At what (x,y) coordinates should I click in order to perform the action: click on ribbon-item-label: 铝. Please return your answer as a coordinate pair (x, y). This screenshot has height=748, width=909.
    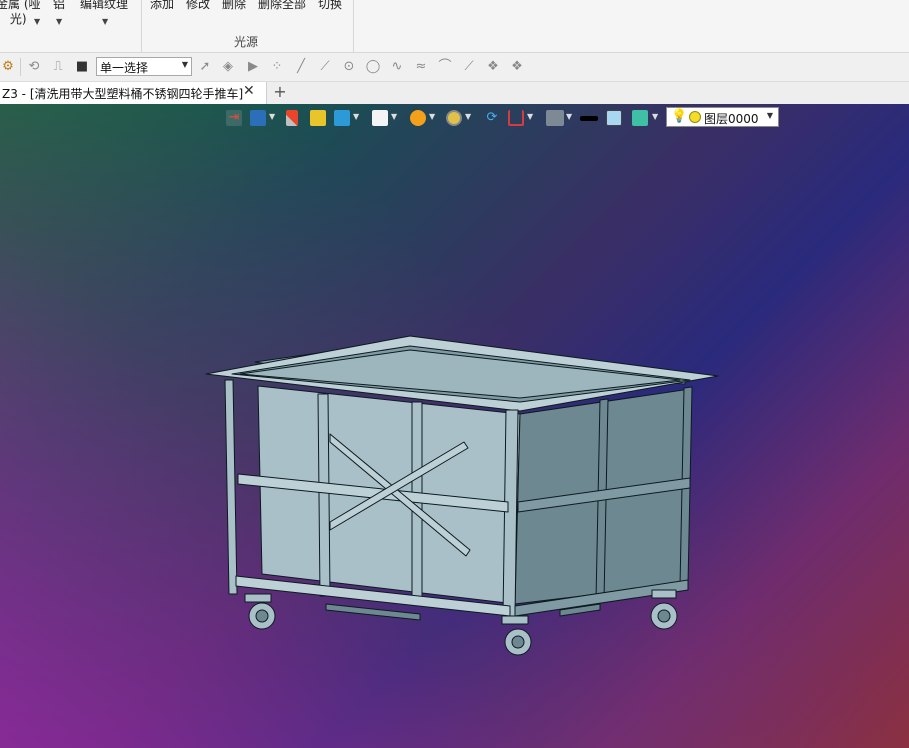
    Looking at the image, I should click on (59, 5).